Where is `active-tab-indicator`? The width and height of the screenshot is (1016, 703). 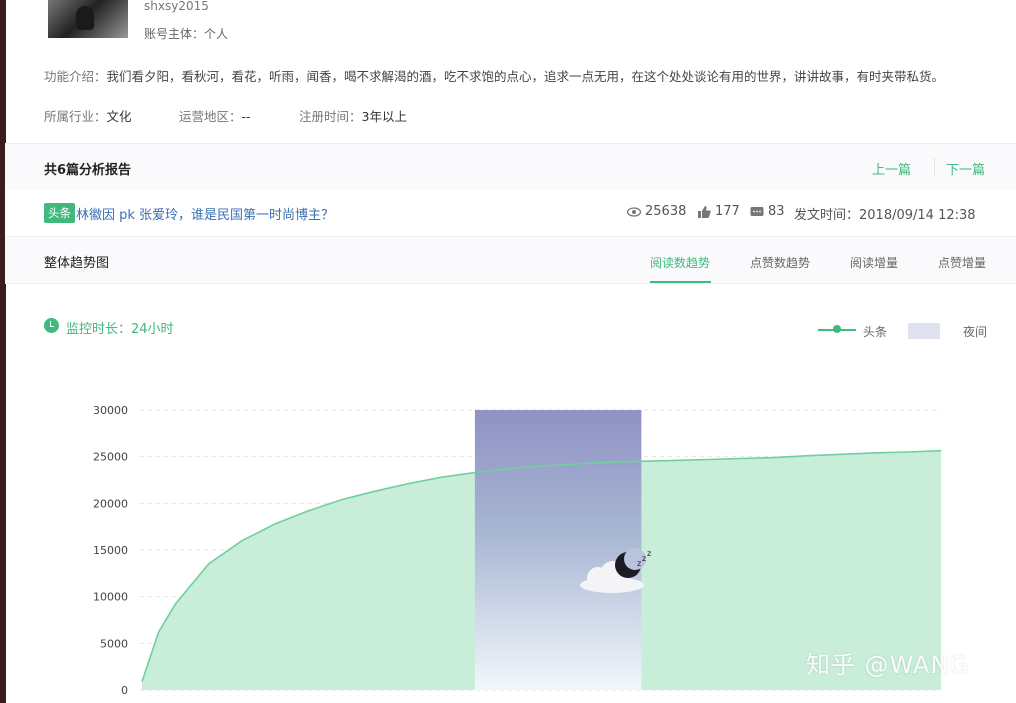
active-tab-indicator is located at coordinates (680, 282).